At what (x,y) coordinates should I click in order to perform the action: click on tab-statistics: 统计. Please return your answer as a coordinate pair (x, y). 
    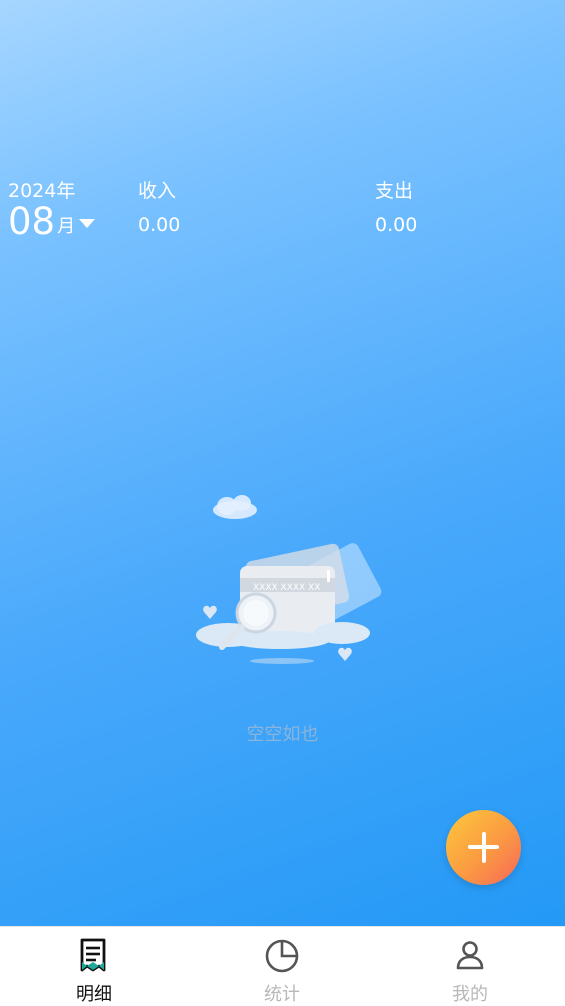
    Looking at the image, I should click on (282, 966).